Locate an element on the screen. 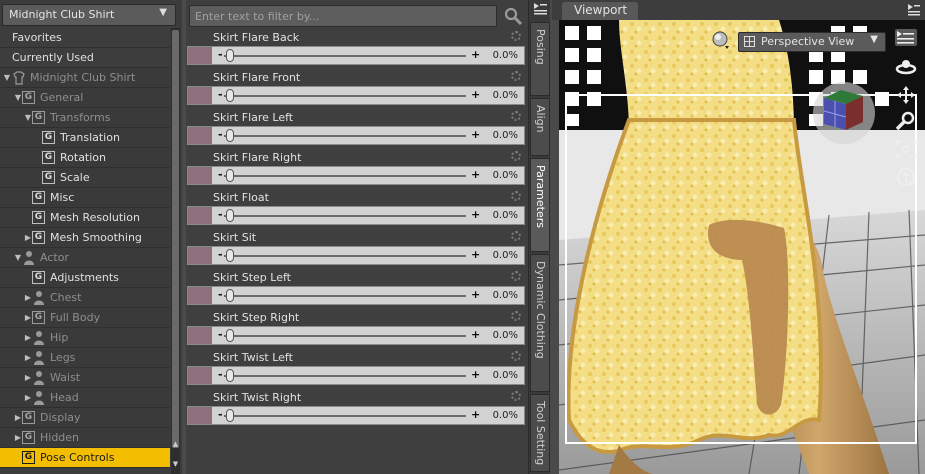  tree-item-chest: ▶ Chest is located at coordinates (85, 298).